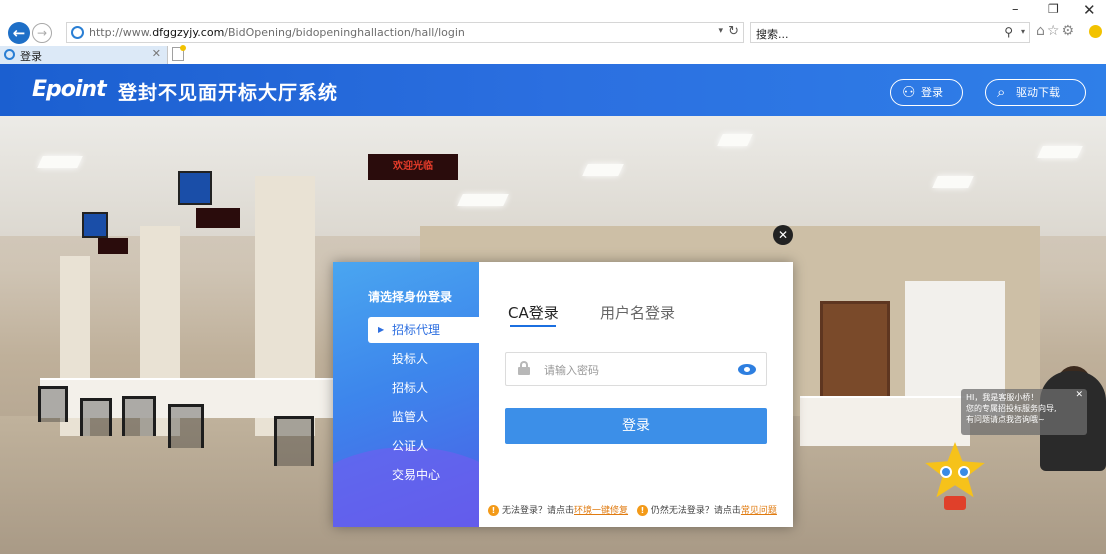 This screenshot has width=1106, height=554. Describe the element at coordinates (533, 326) in the screenshot. I see `active-tab-underline` at that location.